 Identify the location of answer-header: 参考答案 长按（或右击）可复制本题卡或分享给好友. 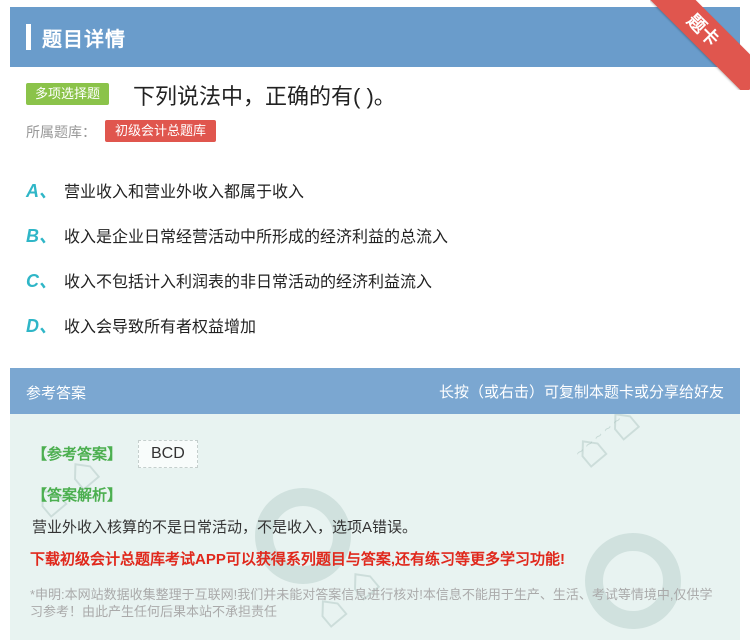
(375, 391).